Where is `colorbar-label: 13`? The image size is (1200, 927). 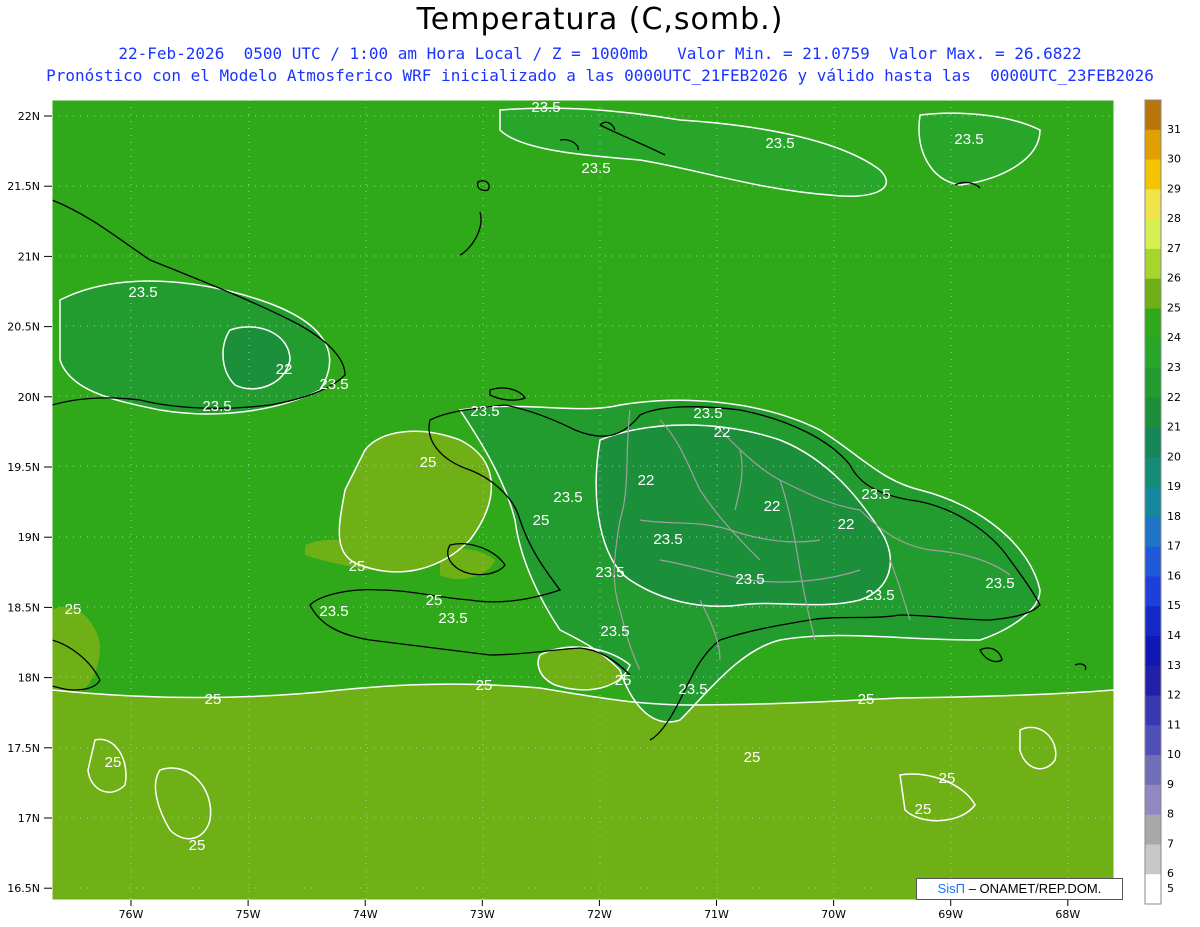 colorbar-label: 13 is located at coordinates (1174, 665).